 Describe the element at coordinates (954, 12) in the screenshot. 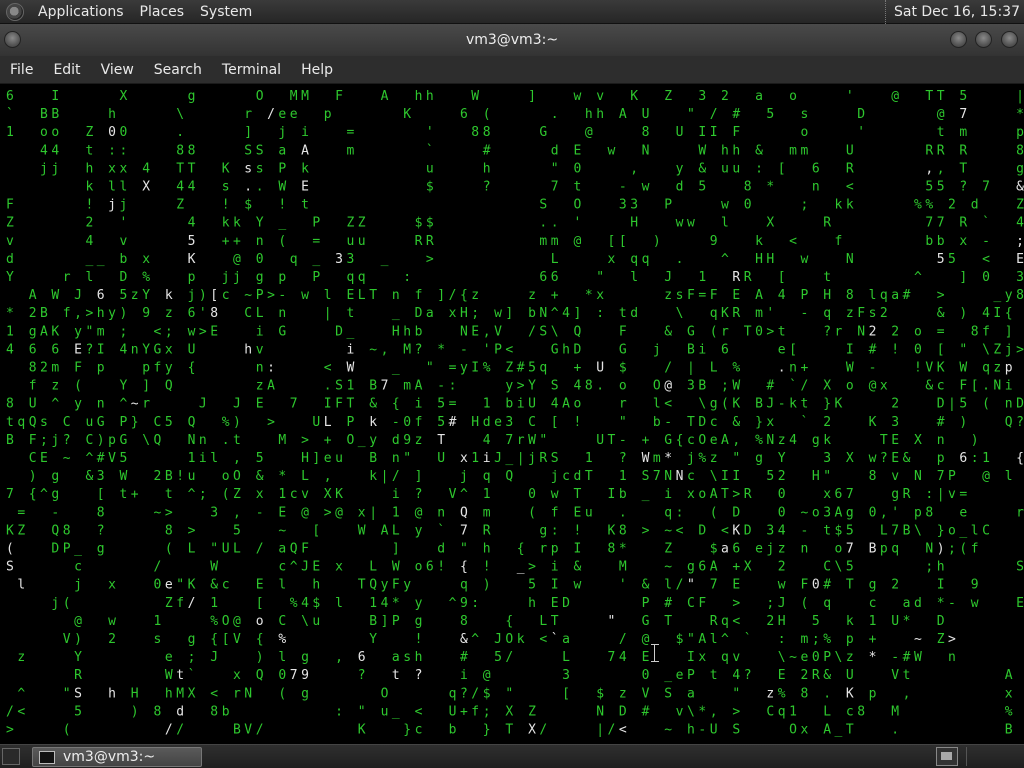

I see `clock: Sat Dec 16, 15:37` at that location.